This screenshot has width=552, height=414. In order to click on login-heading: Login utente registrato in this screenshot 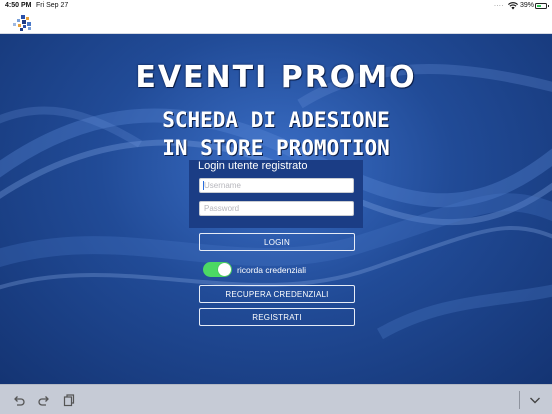, I will do `click(253, 166)`.